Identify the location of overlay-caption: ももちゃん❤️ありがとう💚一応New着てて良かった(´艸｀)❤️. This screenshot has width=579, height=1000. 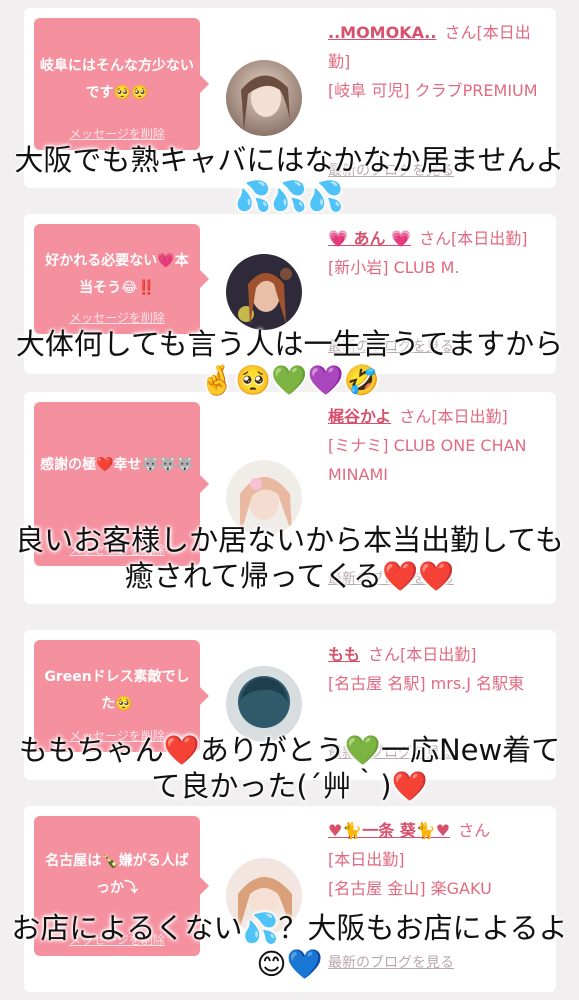
(289, 768).